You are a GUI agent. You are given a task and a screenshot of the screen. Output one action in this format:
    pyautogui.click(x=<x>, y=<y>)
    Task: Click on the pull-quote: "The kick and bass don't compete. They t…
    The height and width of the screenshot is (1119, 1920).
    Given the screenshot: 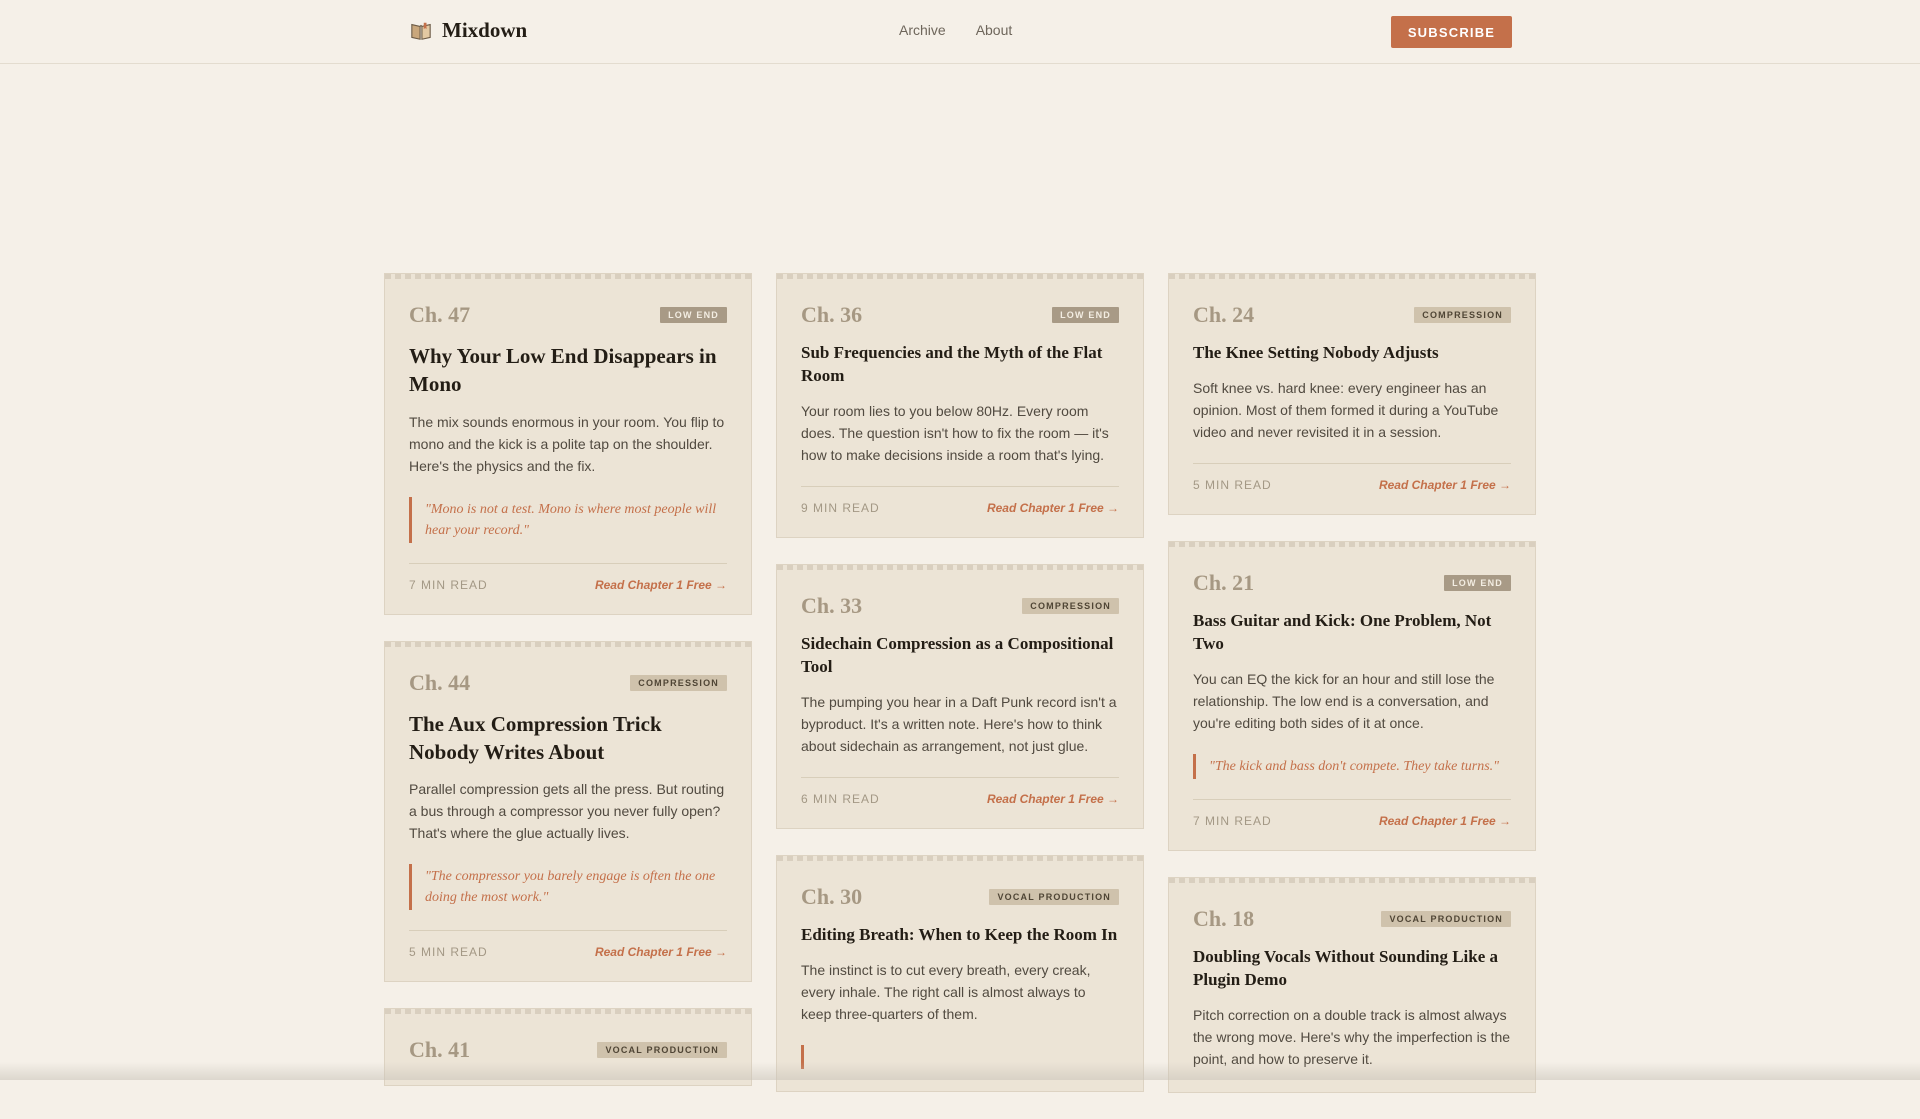 What is the action you would take?
    pyautogui.click(x=1352, y=766)
    